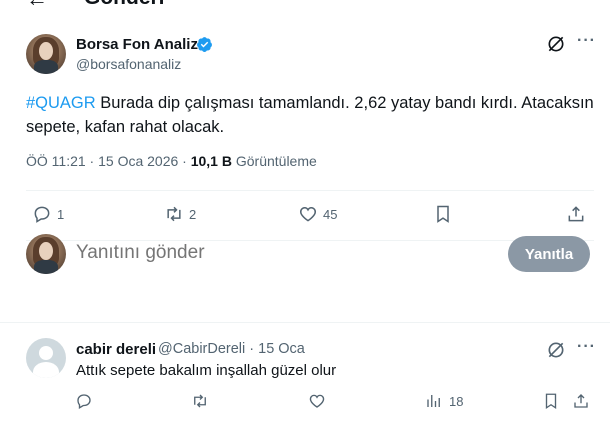 This screenshot has height=438, width=610. What do you see at coordinates (305, 402) in the screenshot?
I see `reply-actions: 18` at bounding box center [305, 402].